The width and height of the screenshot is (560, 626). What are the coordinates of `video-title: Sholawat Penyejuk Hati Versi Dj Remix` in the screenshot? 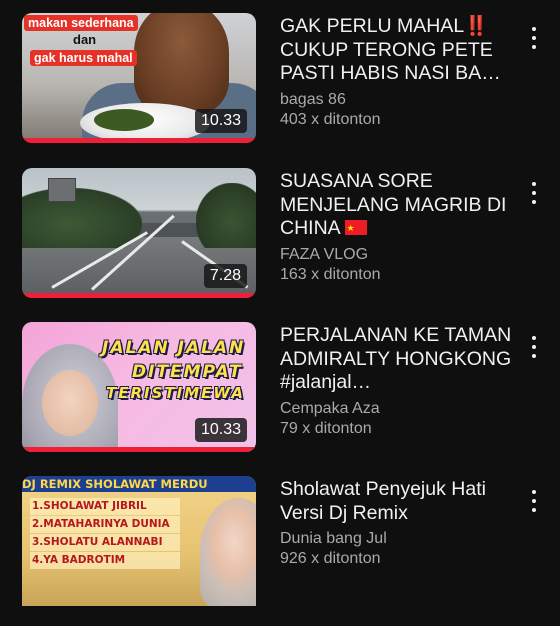 It's located at (400, 501).